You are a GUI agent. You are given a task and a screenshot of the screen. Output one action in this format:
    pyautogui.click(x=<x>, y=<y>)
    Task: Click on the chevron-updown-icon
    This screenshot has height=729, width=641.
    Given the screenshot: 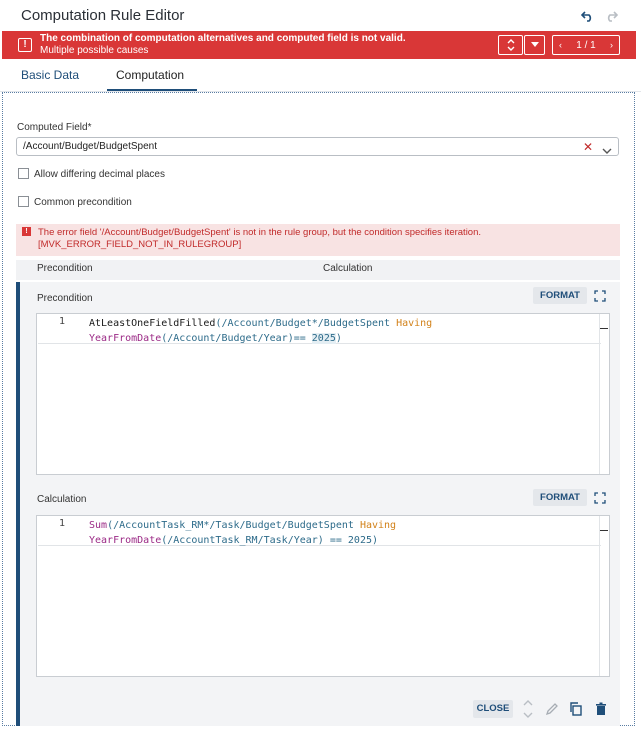 What is the action you would take?
    pyautogui.click(x=510, y=45)
    